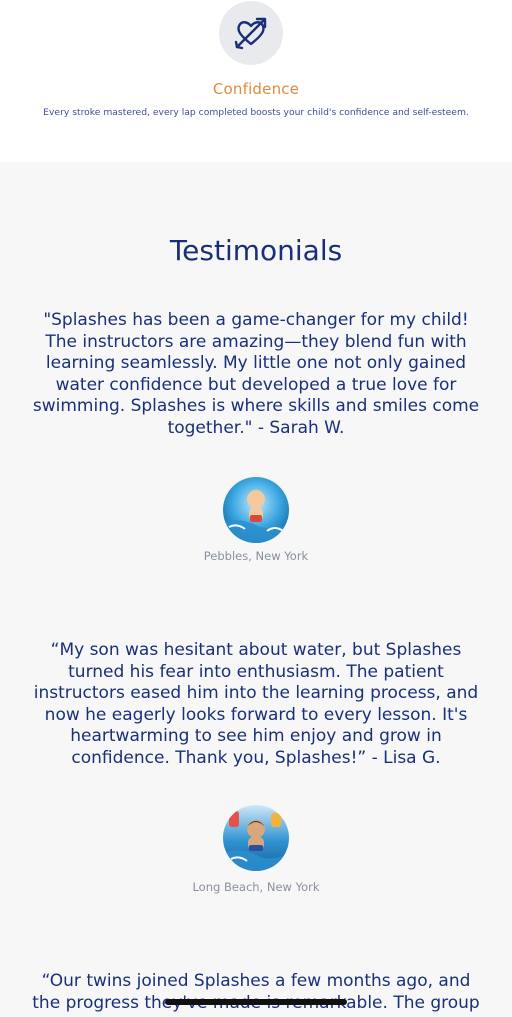 This screenshot has height=1017, width=512. What do you see at coordinates (256, 556) in the screenshot?
I see `testimonial-location: Pebbles, New York` at bounding box center [256, 556].